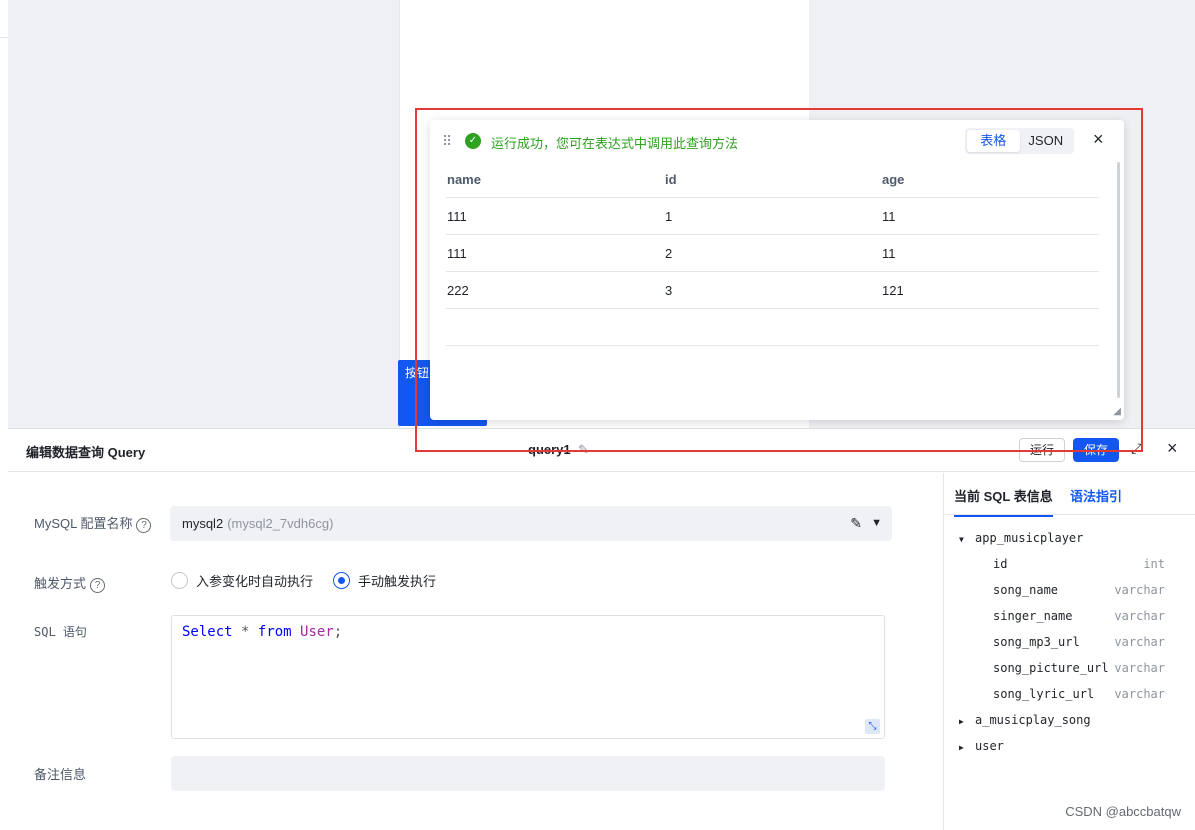 This screenshot has width=1195, height=830. Describe the element at coordinates (876, 523) in the screenshot. I see `chevron-down-icon: ▼` at that location.